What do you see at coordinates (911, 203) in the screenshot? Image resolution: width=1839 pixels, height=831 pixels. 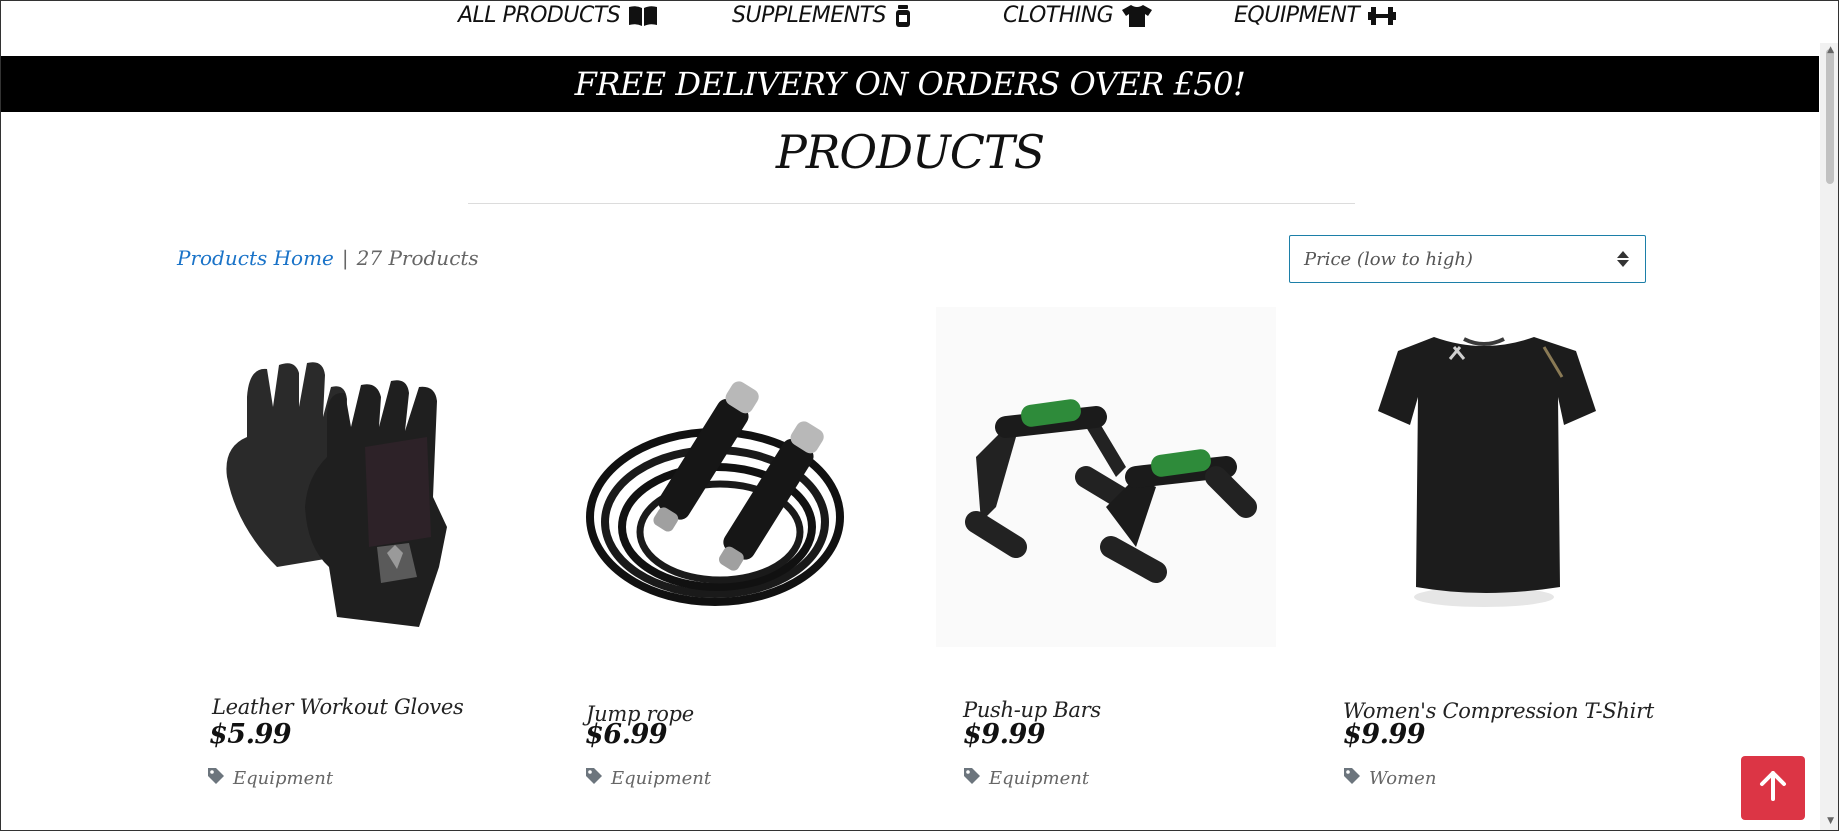 I see `title-divider` at bounding box center [911, 203].